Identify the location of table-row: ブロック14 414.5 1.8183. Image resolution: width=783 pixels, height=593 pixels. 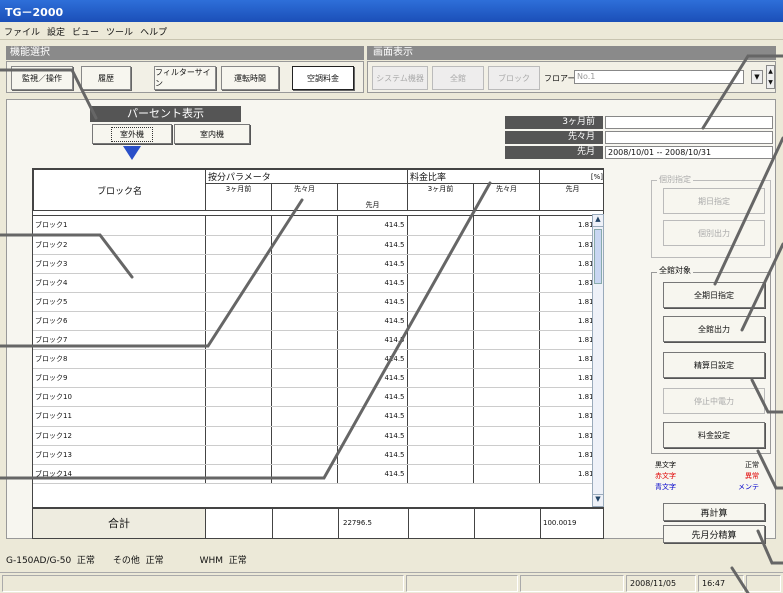
(318, 474).